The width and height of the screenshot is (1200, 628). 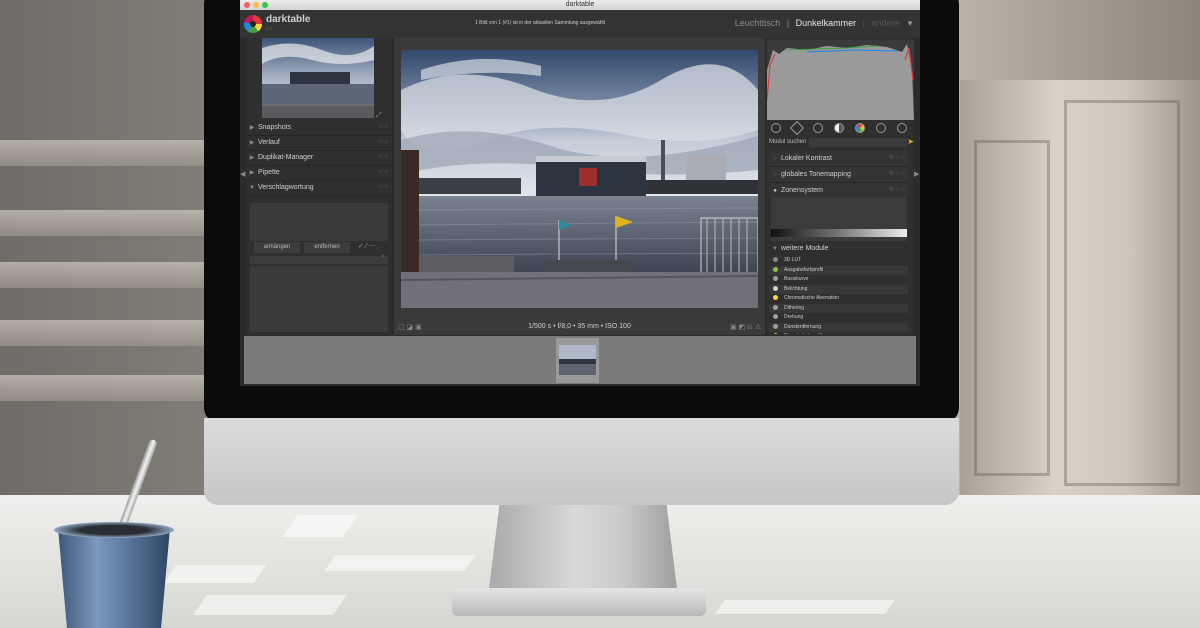 What do you see at coordinates (247, 5) in the screenshot?
I see `close-window-button` at bounding box center [247, 5].